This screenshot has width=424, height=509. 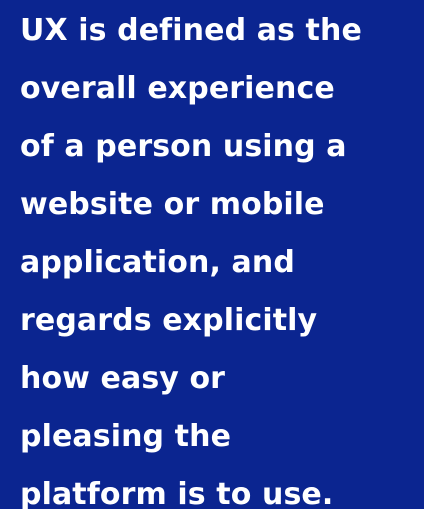 I want to click on text-line: UX is defined as the, so click(x=191, y=30).